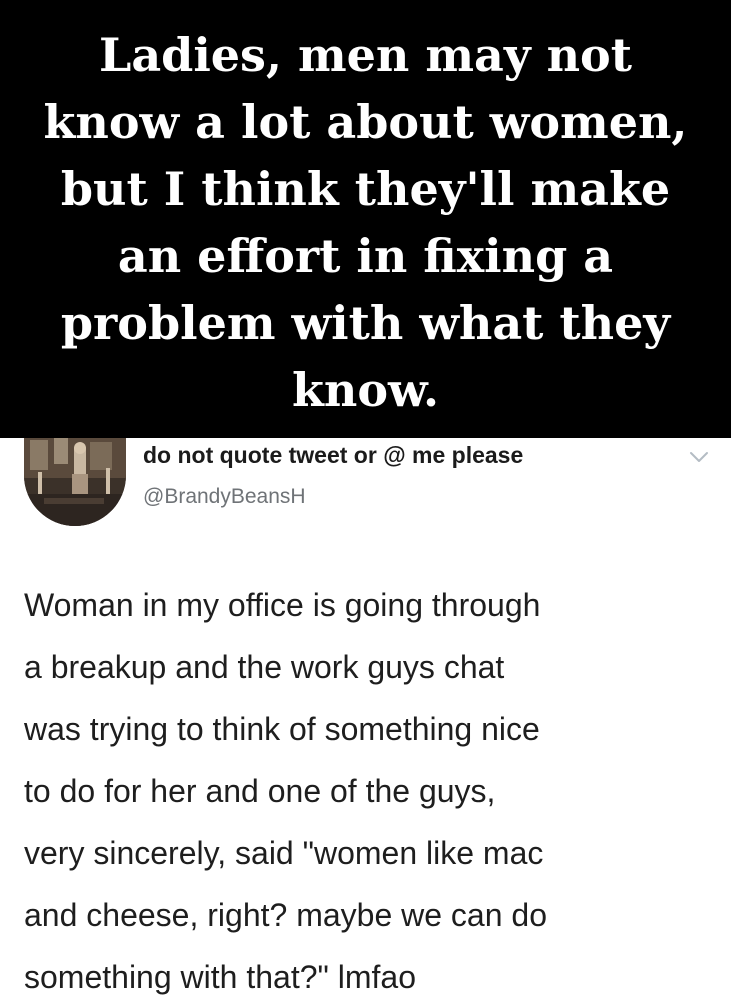 The height and width of the screenshot is (1008, 731). What do you see at coordinates (260, 791) in the screenshot?
I see `tweet-text-line: to do for her and one of the guys,` at bounding box center [260, 791].